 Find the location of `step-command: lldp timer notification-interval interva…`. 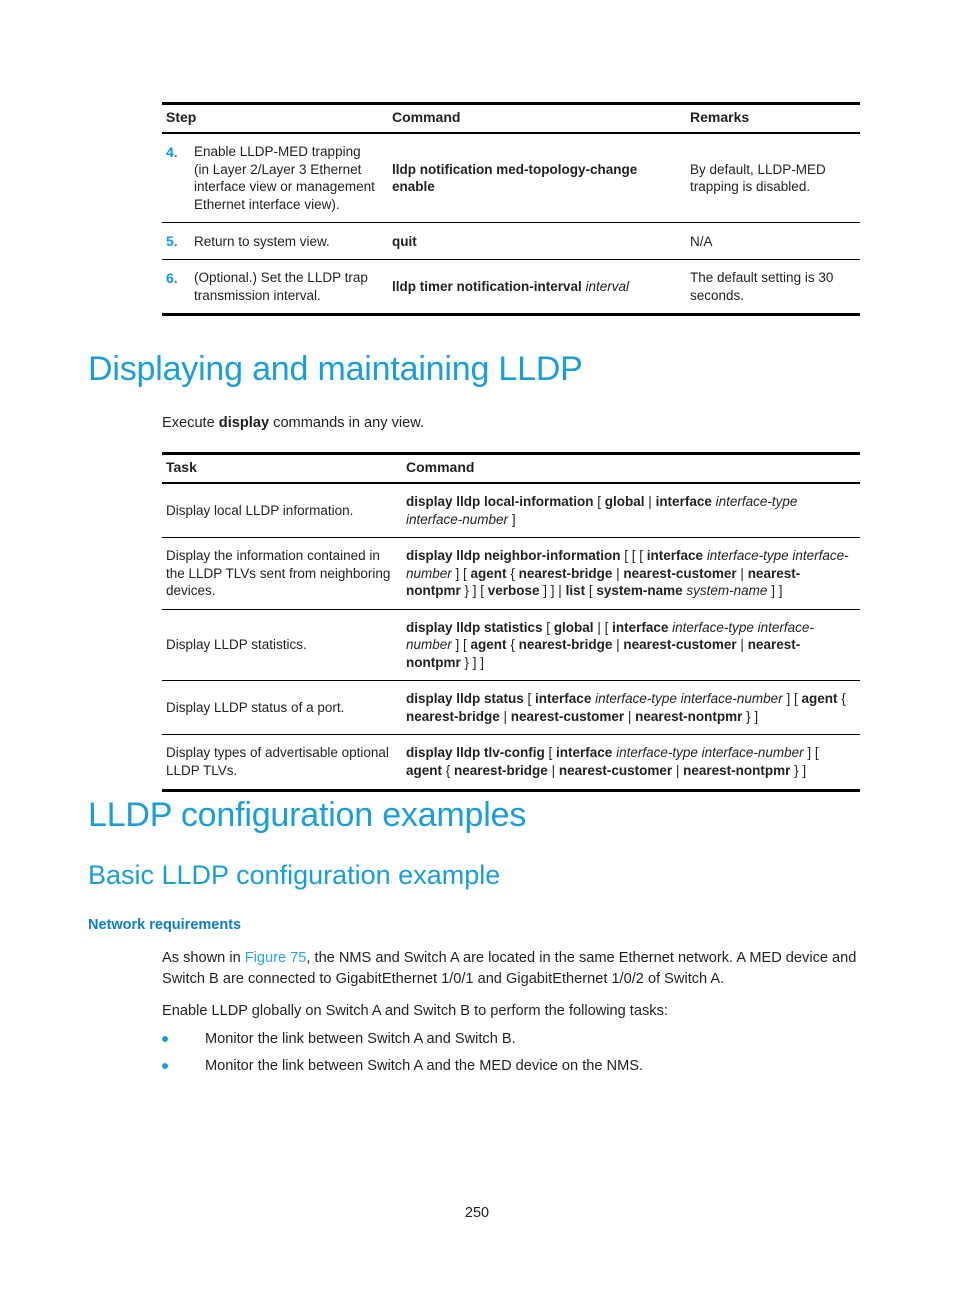

step-command: lldp timer notification-interval interva… is located at coordinates (537, 288).